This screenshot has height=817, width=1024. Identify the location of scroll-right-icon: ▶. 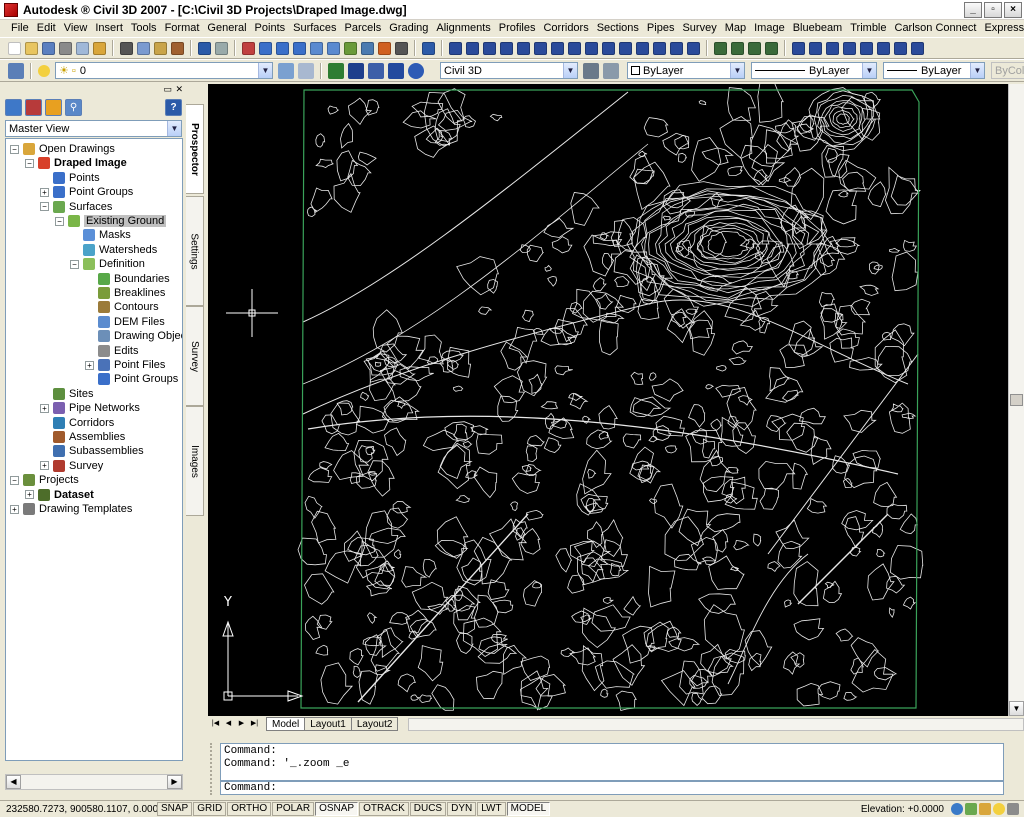
(174, 782).